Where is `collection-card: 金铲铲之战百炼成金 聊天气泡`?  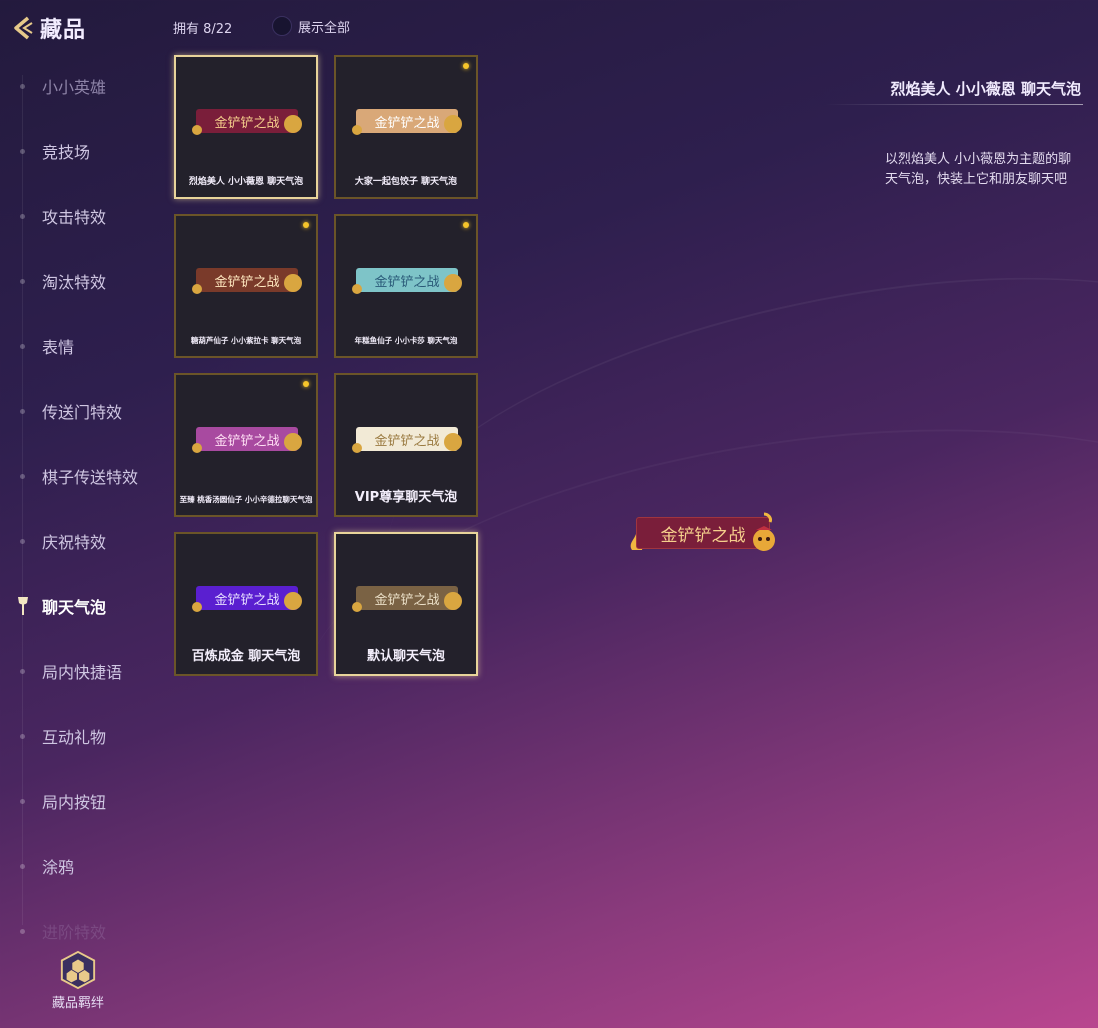
collection-card: 金铲铲之战百炼成金 聊天气泡 is located at coordinates (246, 604).